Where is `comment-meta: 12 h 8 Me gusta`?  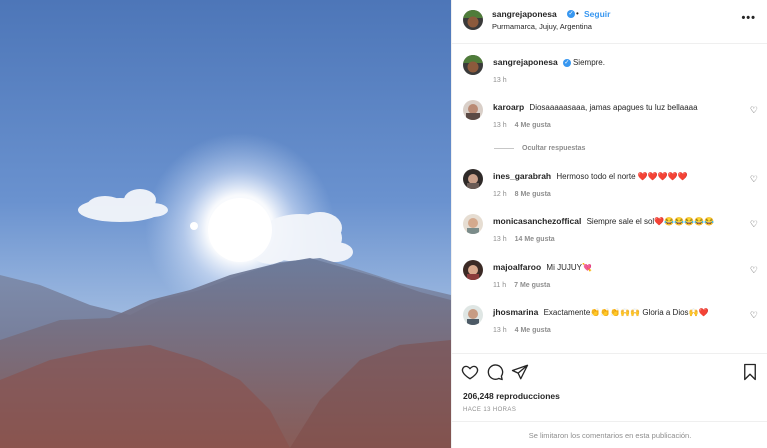 comment-meta: 12 h 8 Me gusta is located at coordinates (522, 194).